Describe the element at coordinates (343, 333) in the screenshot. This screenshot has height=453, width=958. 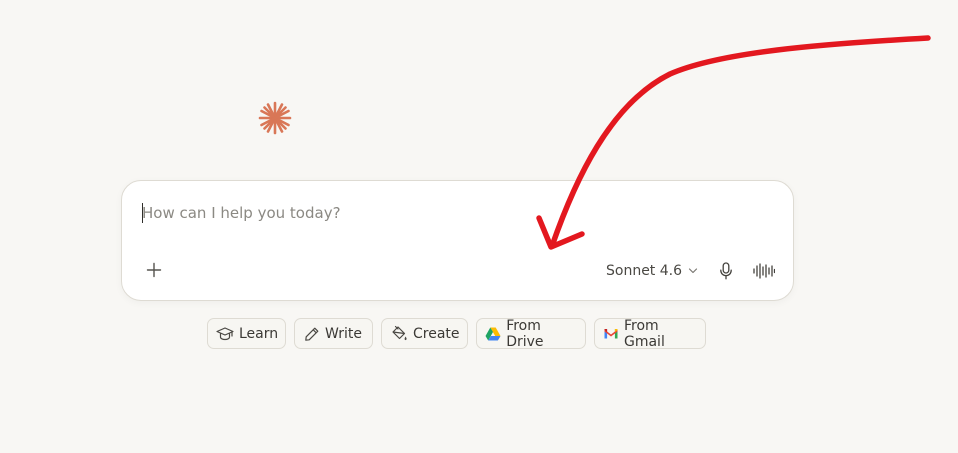
I see `chip-label: Write` at that location.